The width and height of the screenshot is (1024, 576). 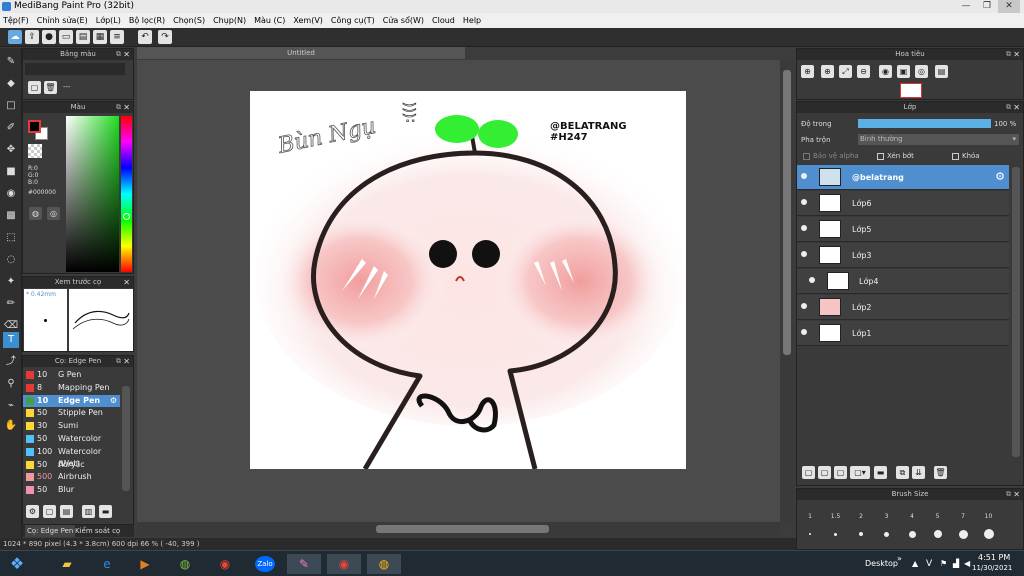 I want to click on text-tool-icon: T, so click(x=11, y=340).